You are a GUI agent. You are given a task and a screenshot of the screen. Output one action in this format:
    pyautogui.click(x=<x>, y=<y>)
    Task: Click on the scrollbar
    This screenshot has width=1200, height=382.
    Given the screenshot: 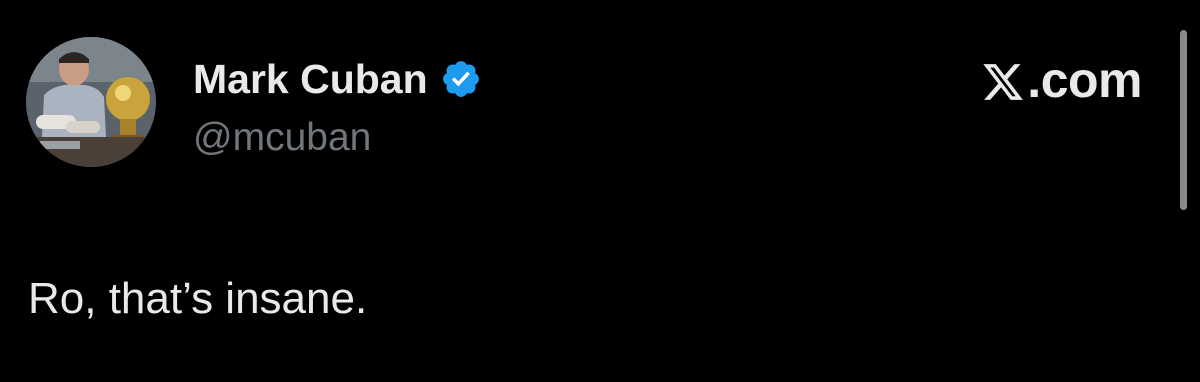 What is the action you would take?
    pyautogui.click(x=1183, y=120)
    